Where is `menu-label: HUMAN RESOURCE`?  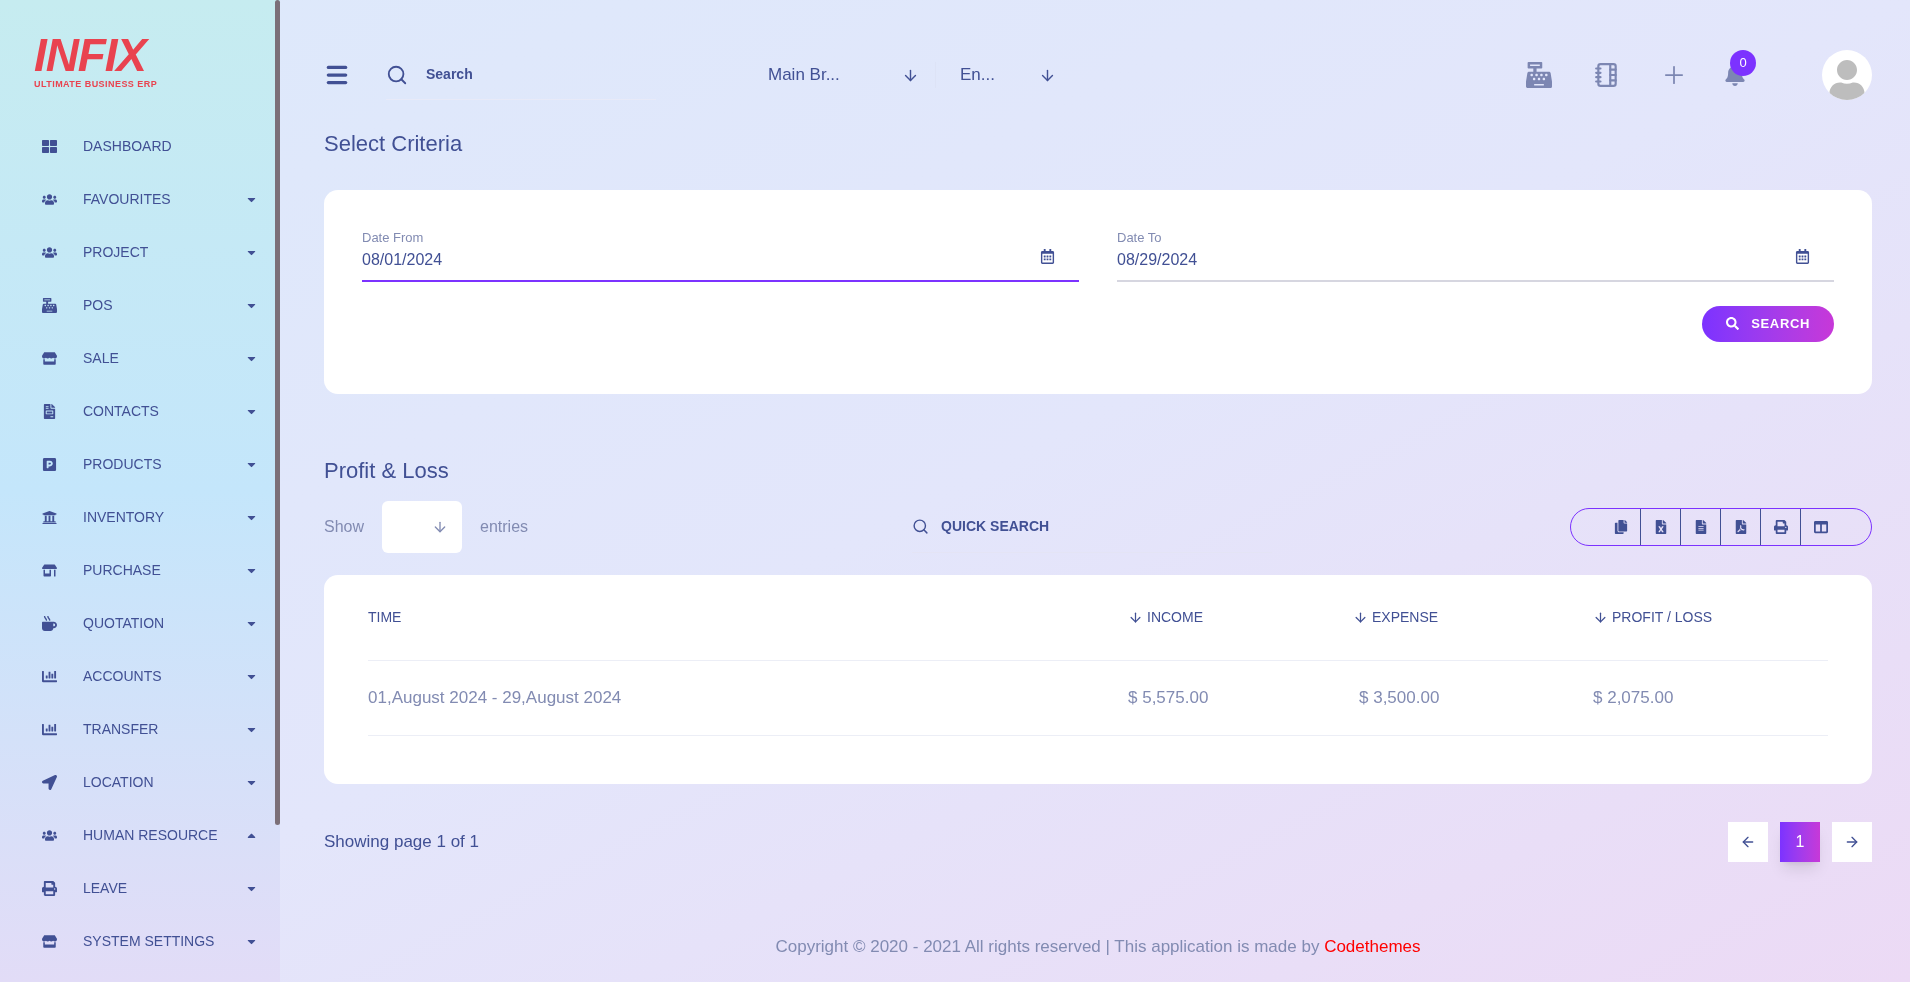
menu-label: HUMAN RESOURCE is located at coordinates (151, 835).